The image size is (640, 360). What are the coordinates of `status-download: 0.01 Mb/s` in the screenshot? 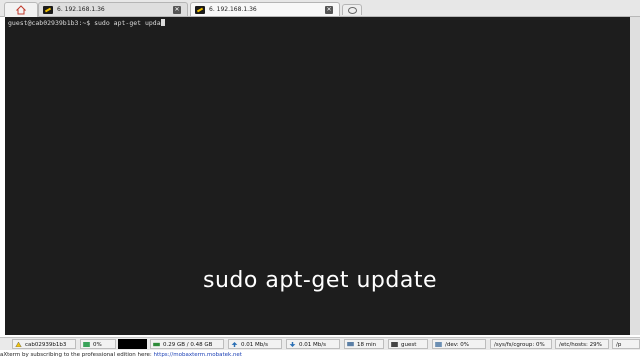 It's located at (313, 344).